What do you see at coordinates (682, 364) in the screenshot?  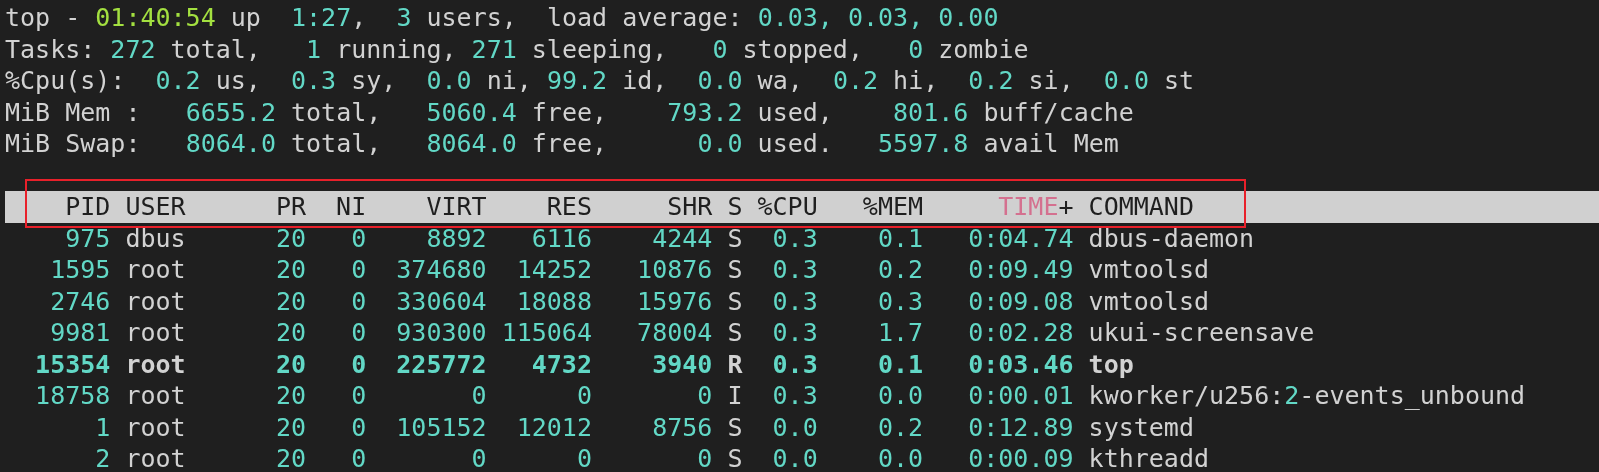 I see `table-cell-text: 3940` at bounding box center [682, 364].